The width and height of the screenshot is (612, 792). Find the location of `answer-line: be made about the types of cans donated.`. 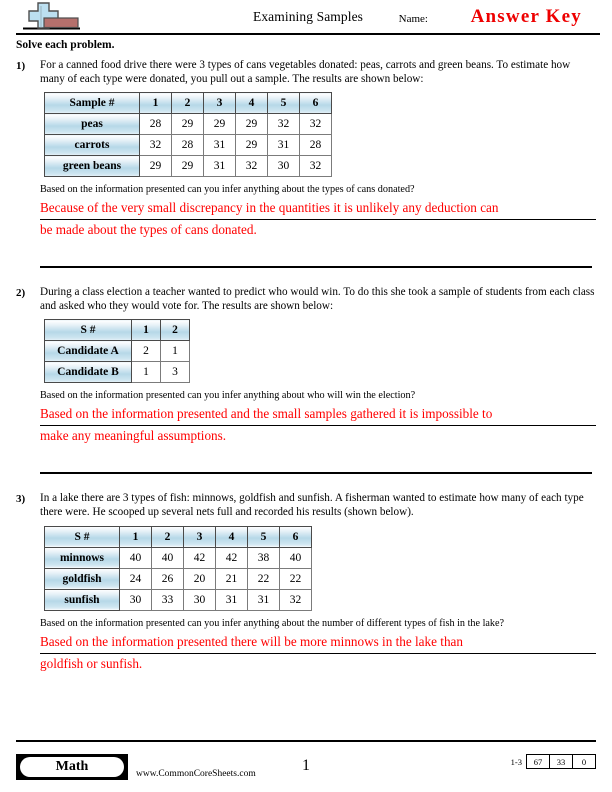

answer-line: be made about the types of cans donated. is located at coordinates (148, 230).